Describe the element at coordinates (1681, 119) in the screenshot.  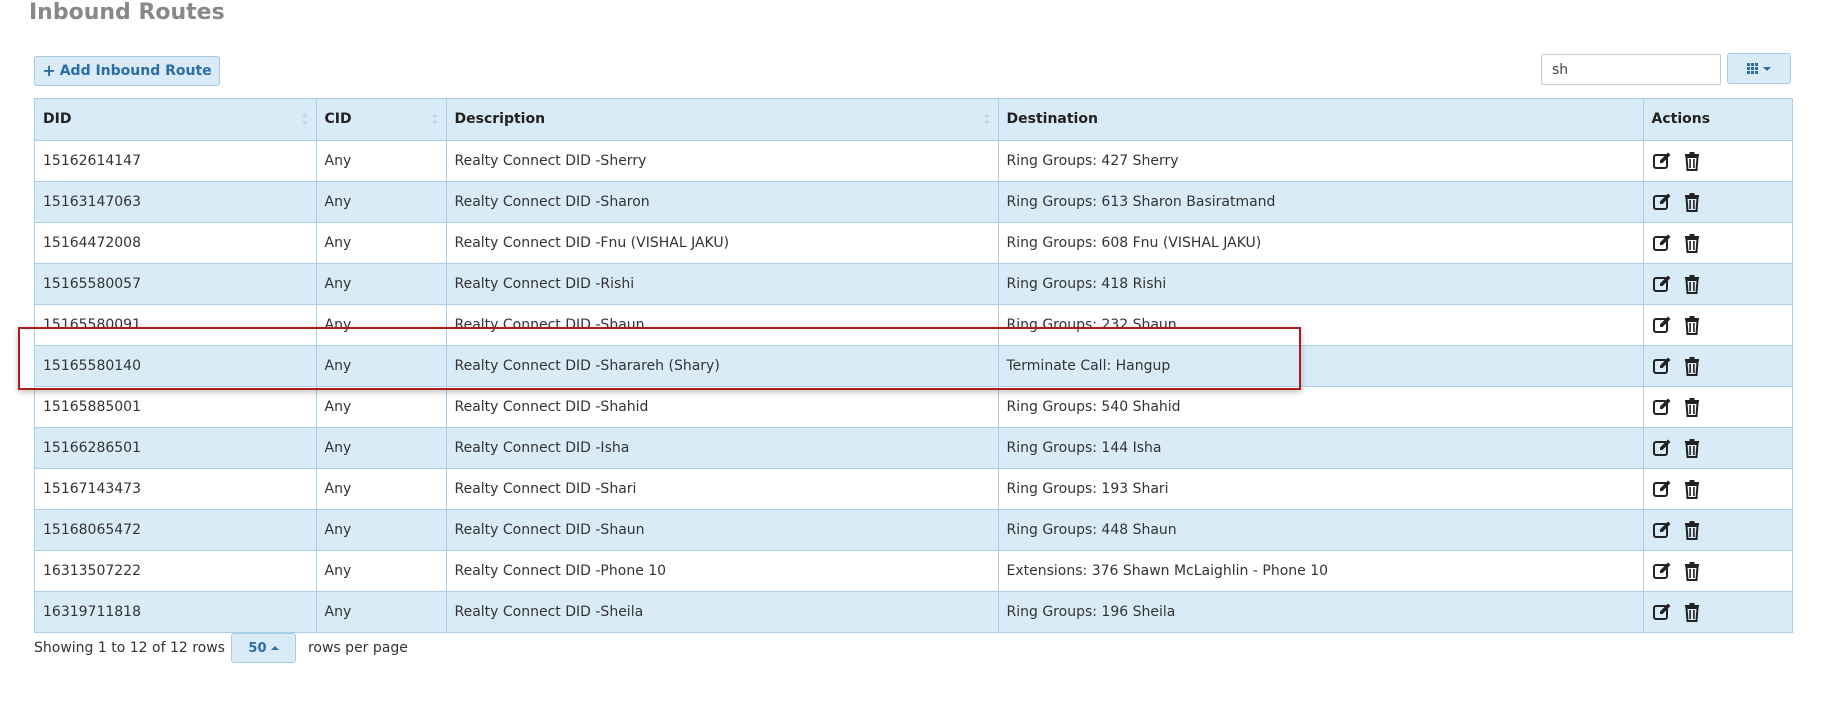
I see `column-header-actions-label: Actions` at that location.